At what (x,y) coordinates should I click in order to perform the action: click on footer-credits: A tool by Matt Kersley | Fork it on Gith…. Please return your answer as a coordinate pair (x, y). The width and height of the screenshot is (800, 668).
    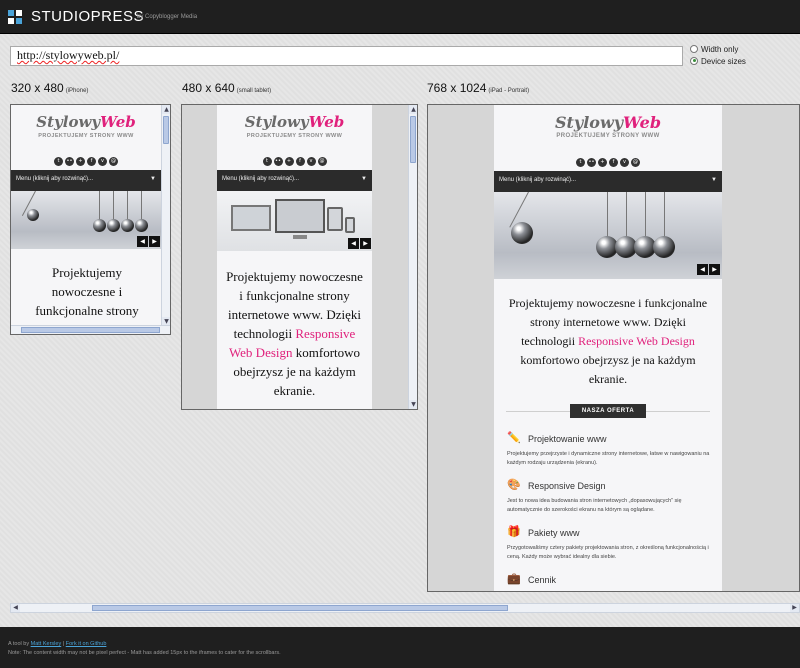
    Looking at the image, I should click on (57, 644).